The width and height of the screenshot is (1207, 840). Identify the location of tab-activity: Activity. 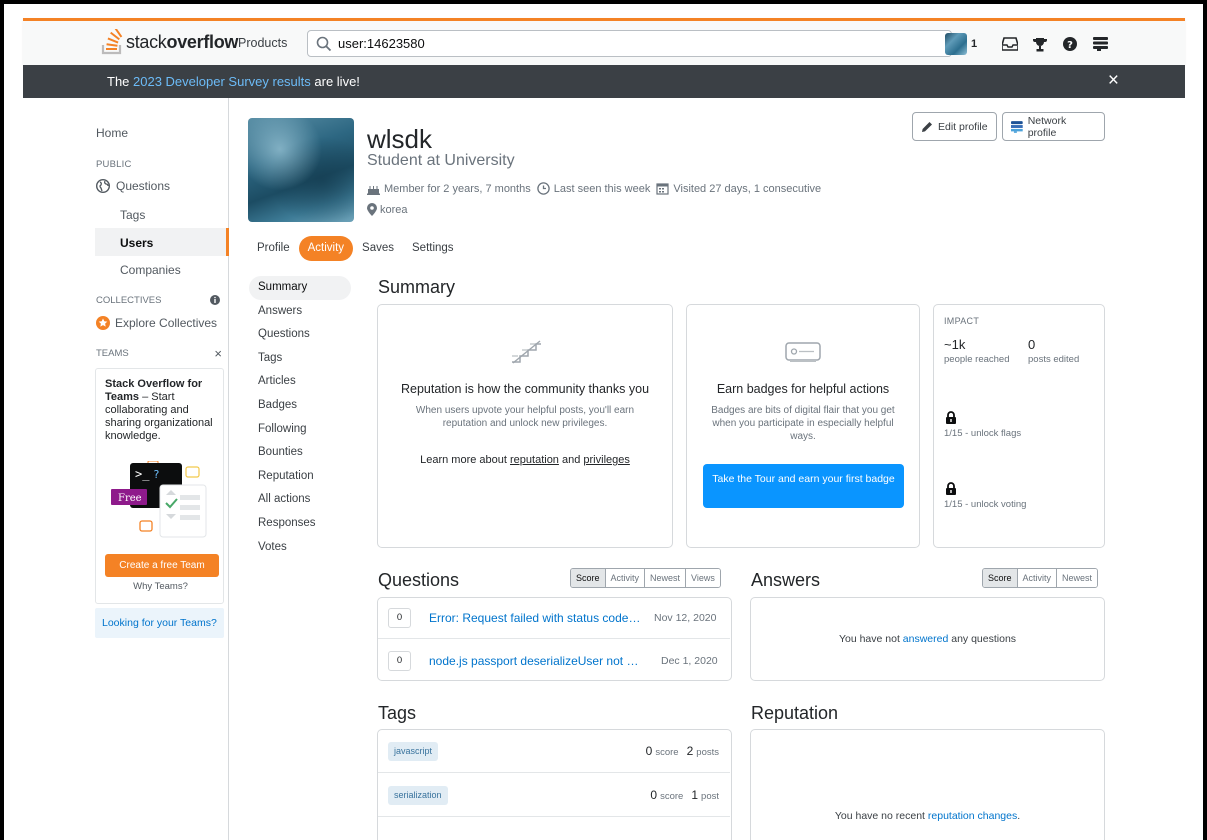
(326, 248).